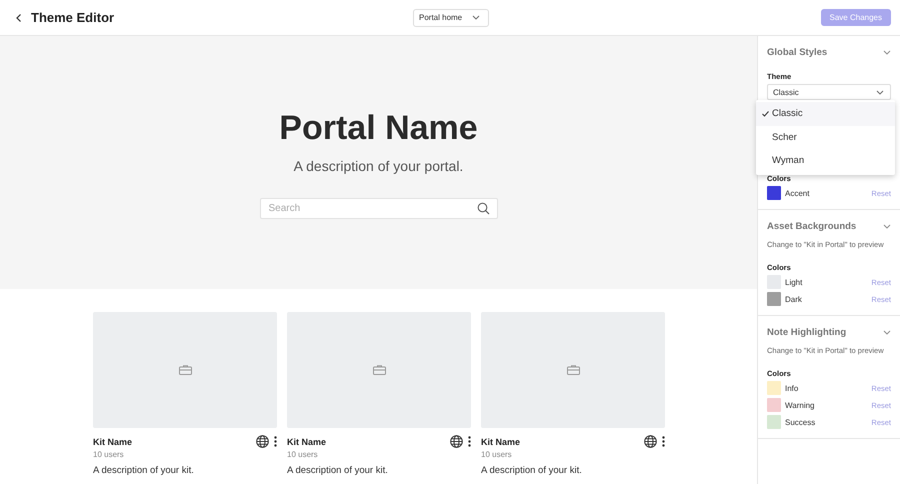 This screenshot has height=484, width=900. What do you see at coordinates (829, 332) in the screenshot?
I see `section-header: Note Highlighting` at bounding box center [829, 332].